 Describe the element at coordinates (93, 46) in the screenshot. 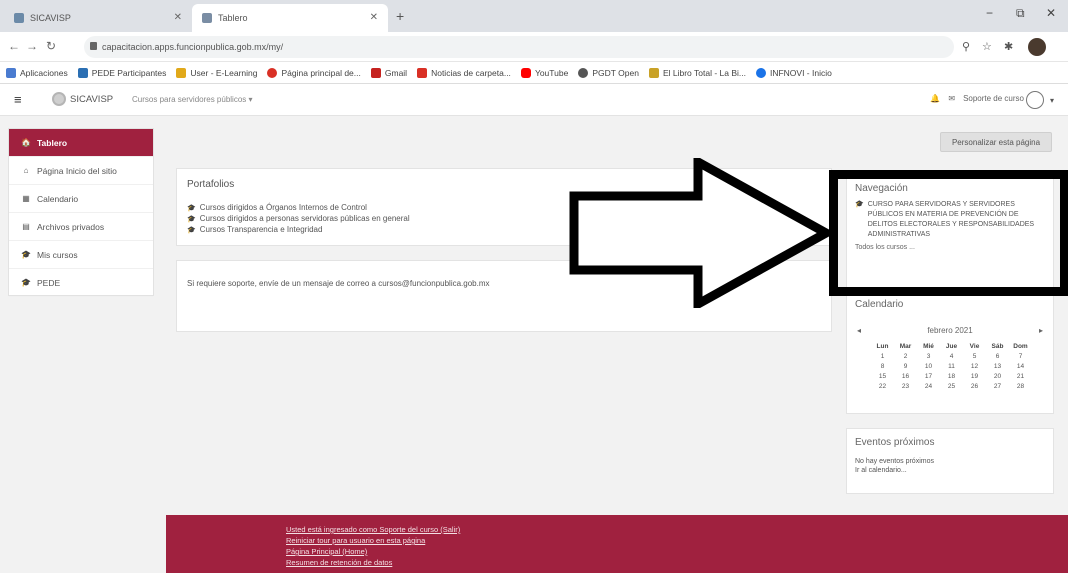

I see `lock-icon` at that location.